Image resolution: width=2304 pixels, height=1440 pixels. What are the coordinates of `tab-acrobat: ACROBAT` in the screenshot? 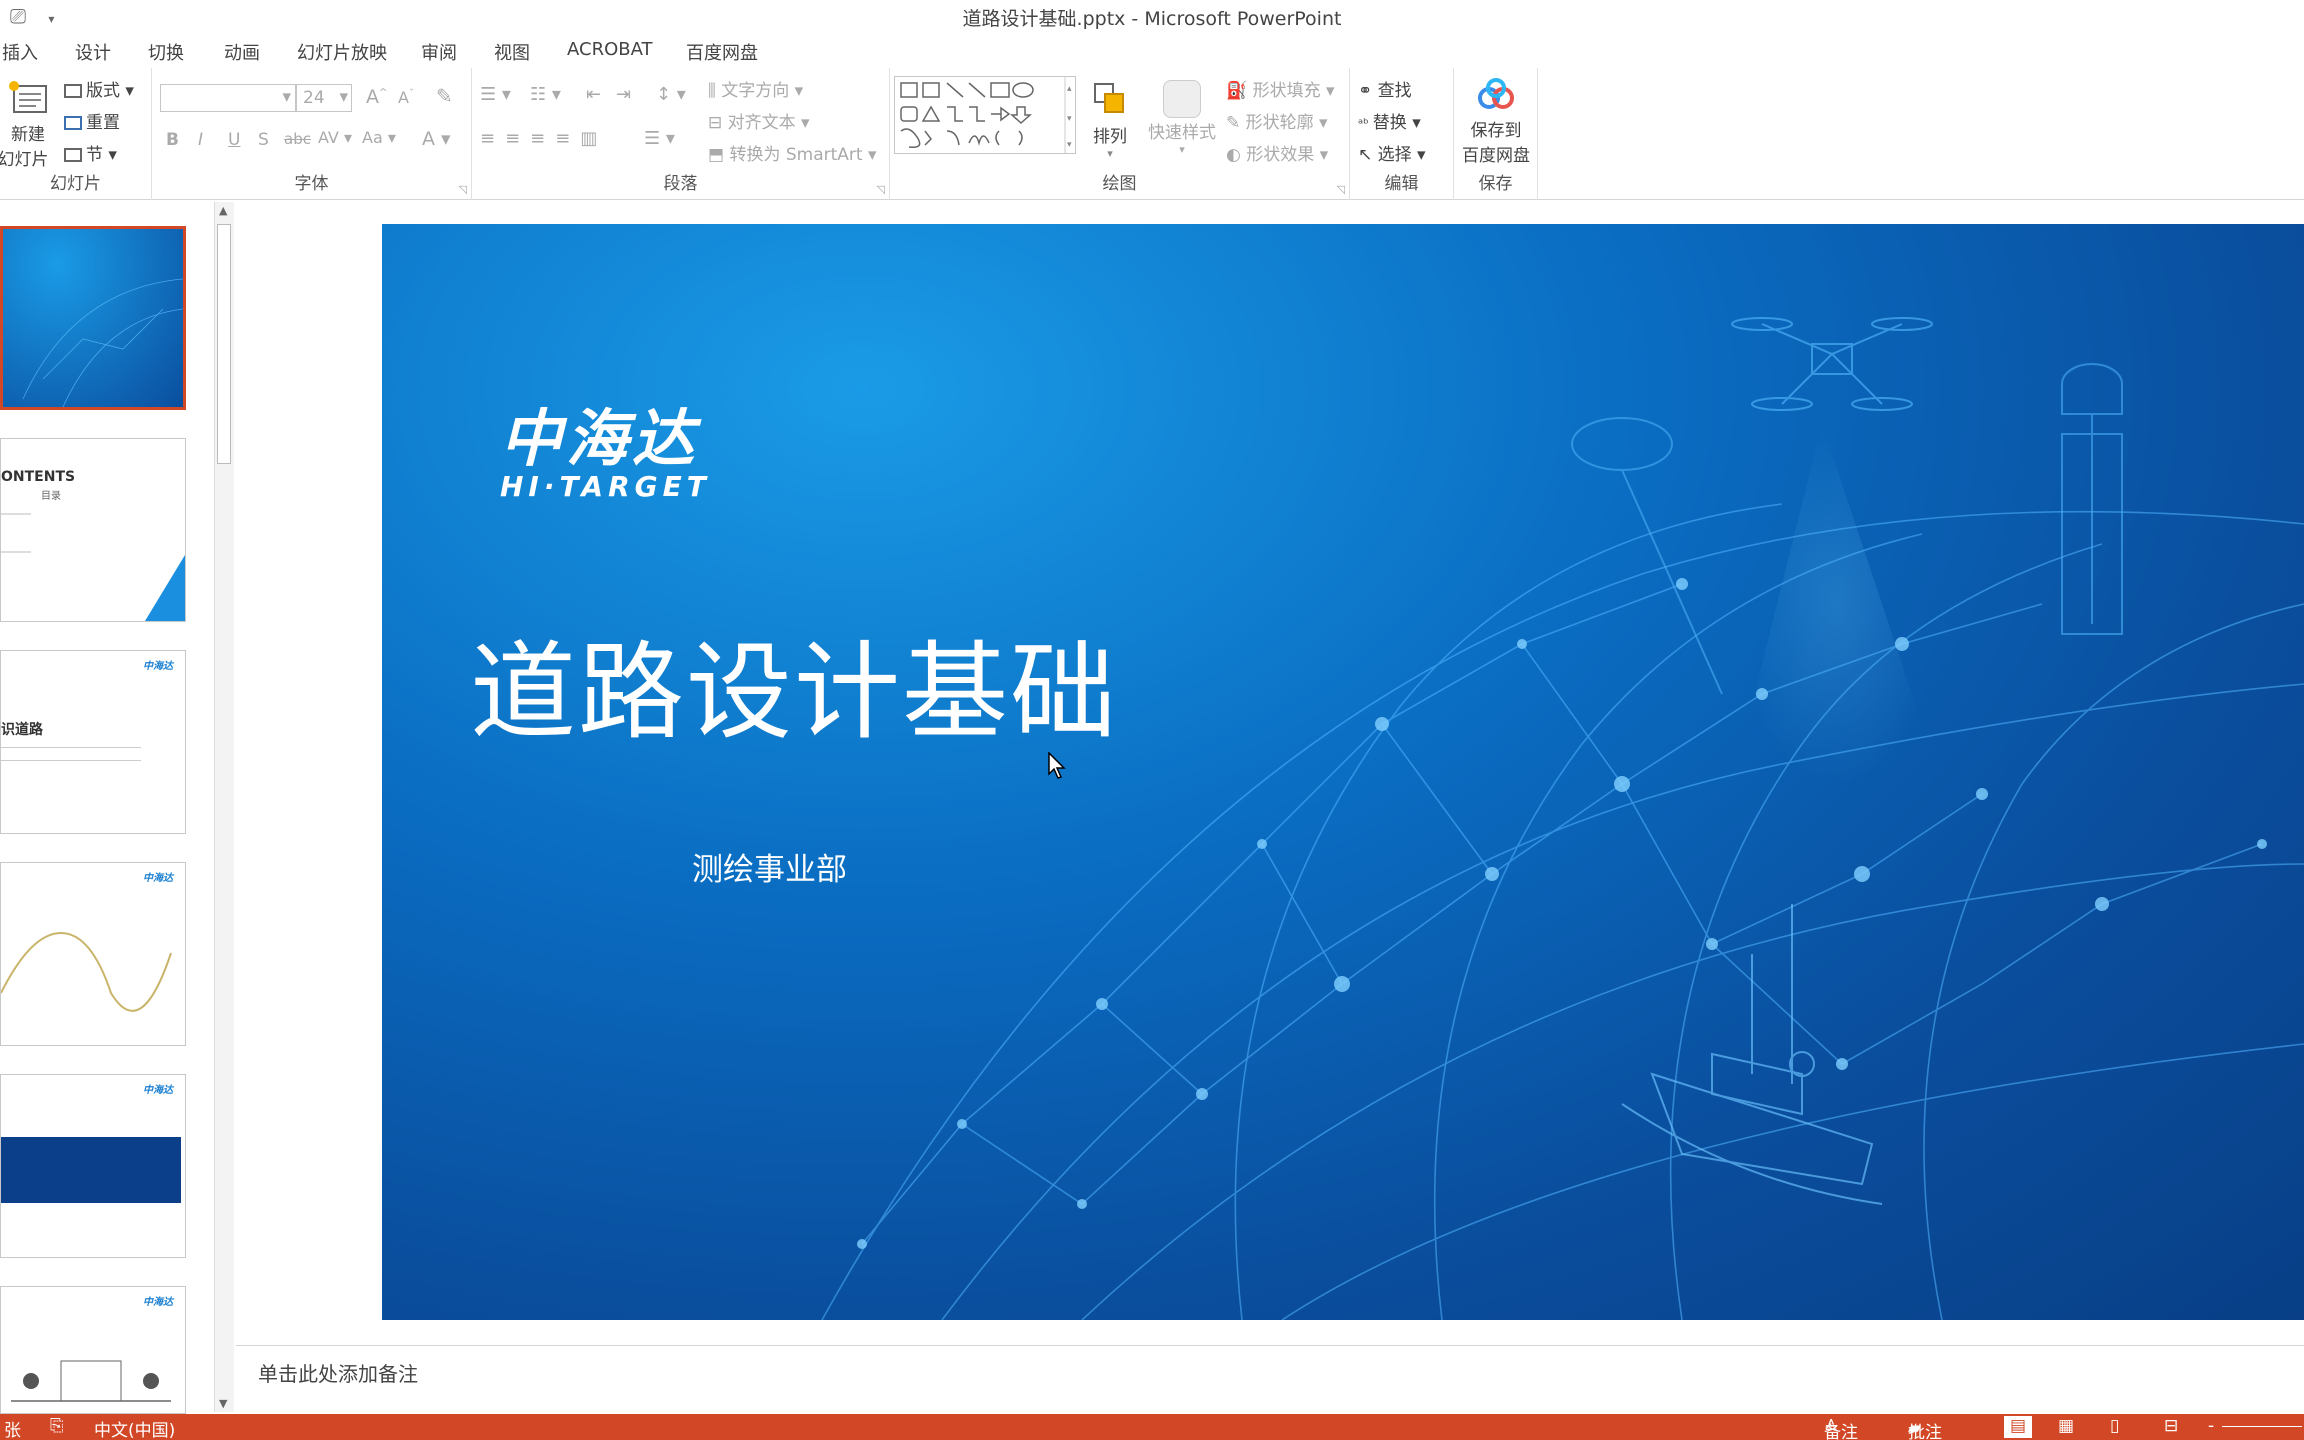 It's located at (610, 49).